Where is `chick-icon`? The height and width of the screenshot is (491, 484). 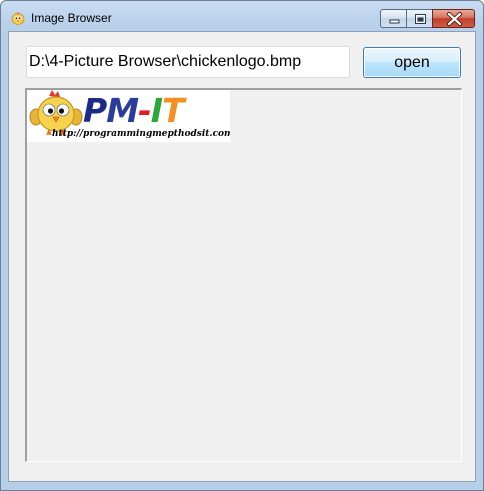
chick-icon is located at coordinates (18, 18).